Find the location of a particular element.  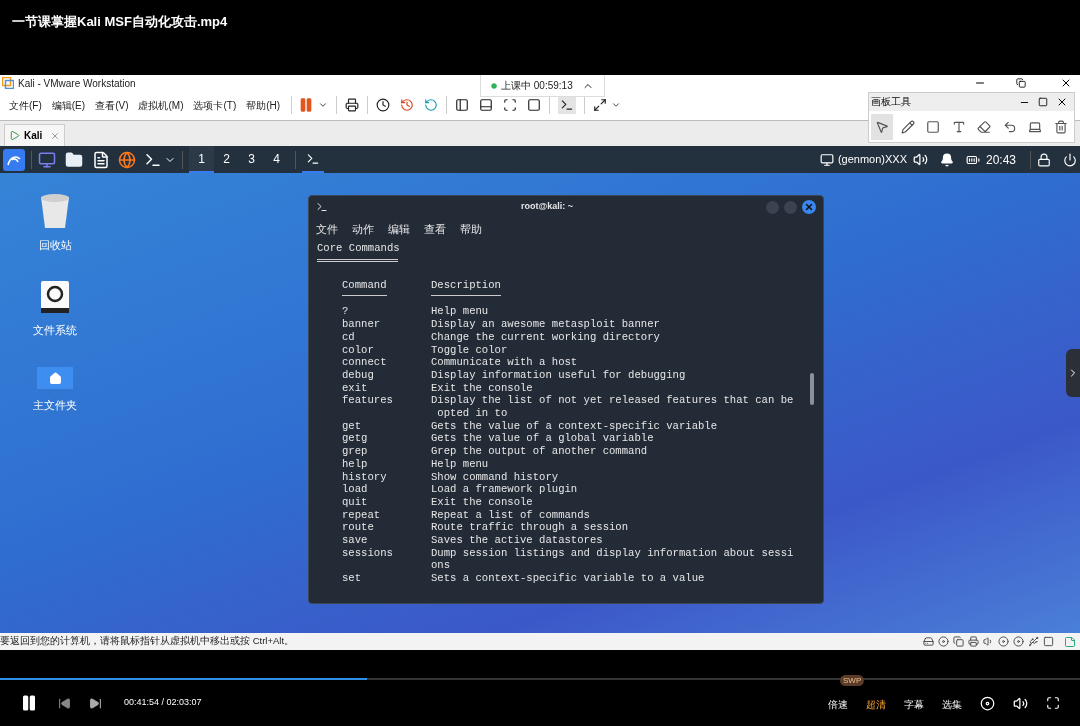

unity-icon is located at coordinates (534, 105).